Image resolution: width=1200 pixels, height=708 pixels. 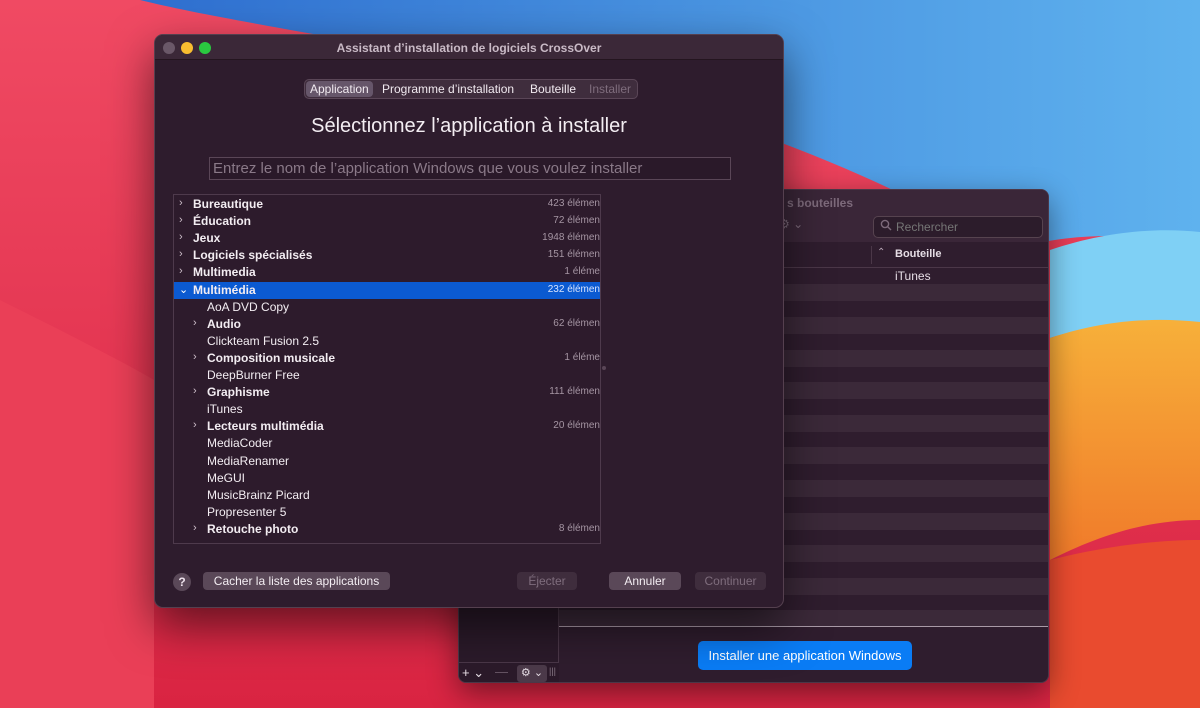 I want to click on tree-row-count: 62 élémen, so click(x=576, y=323).